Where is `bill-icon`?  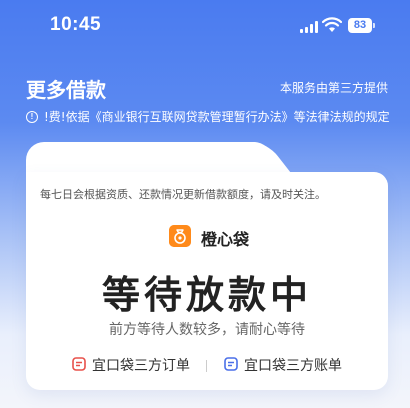
bill-icon is located at coordinates (231, 364).